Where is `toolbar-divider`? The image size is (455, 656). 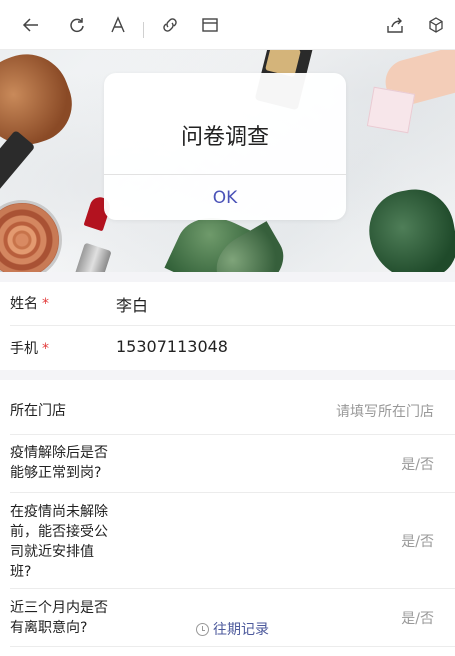 toolbar-divider is located at coordinates (143, 30).